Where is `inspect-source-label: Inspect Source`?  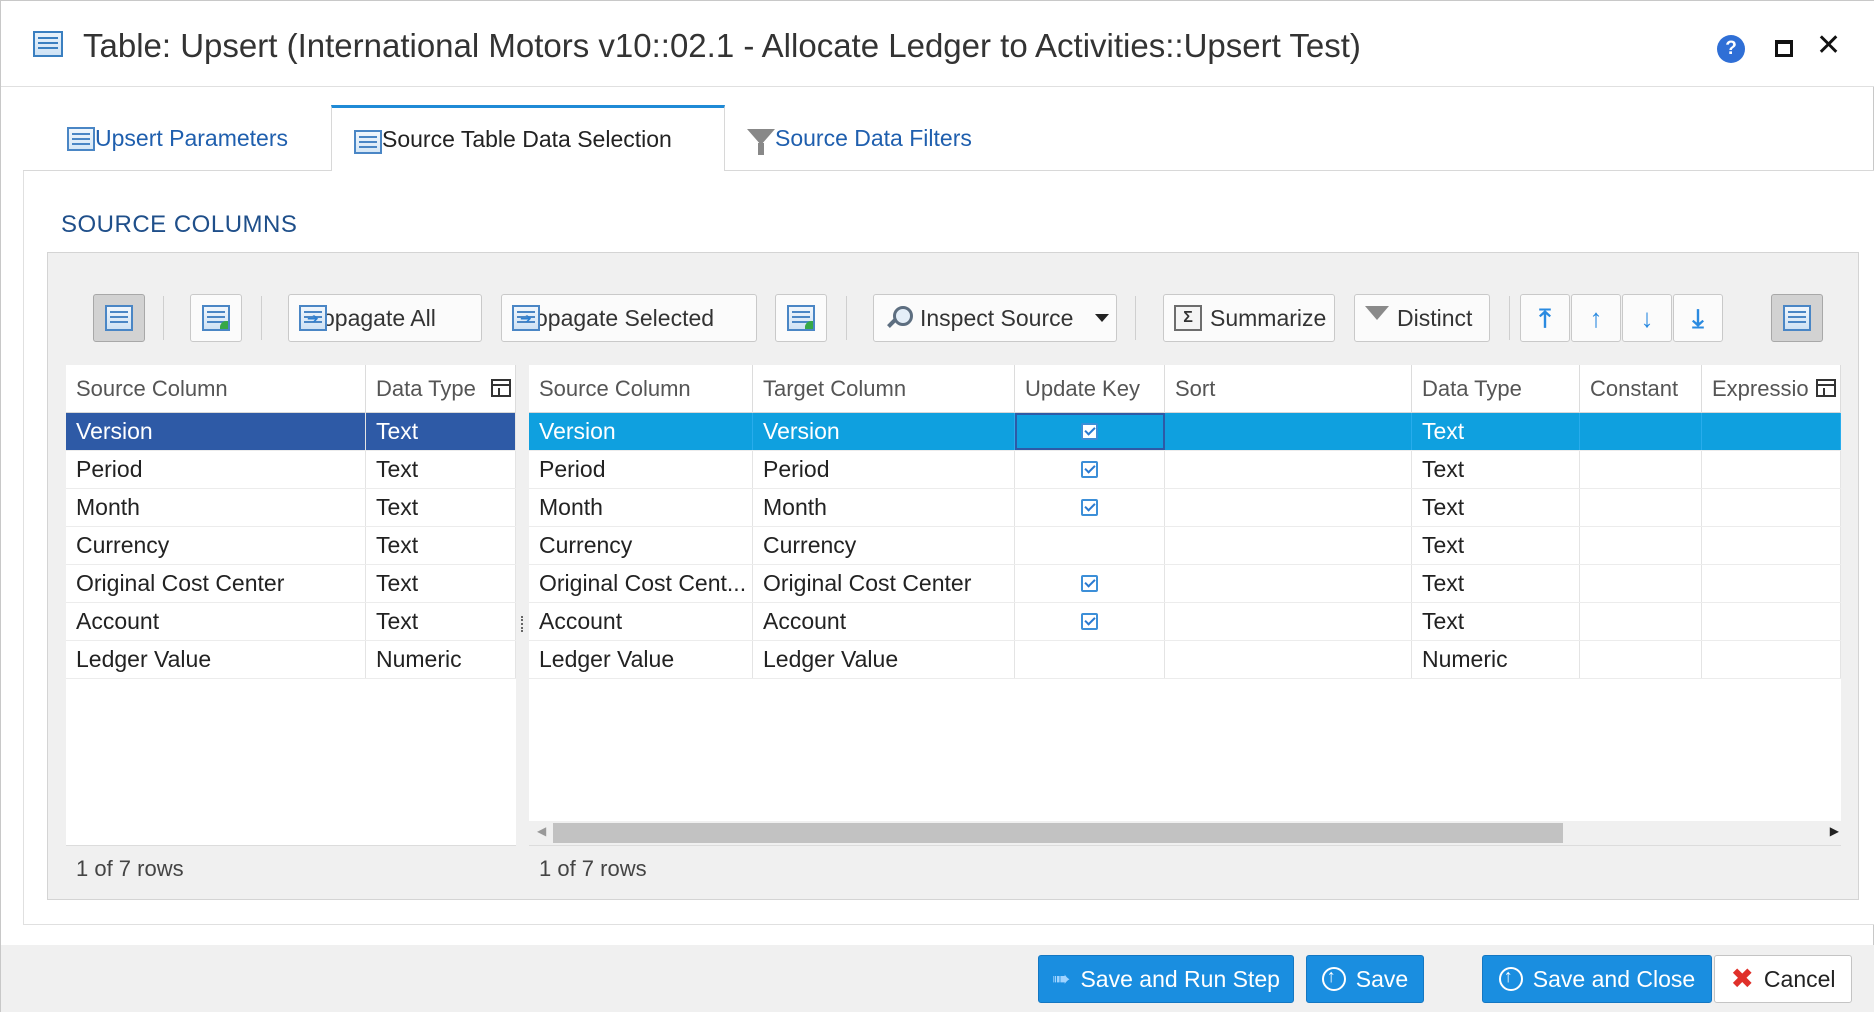 inspect-source-label: Inspect Source is located at coordinates (997, 317).